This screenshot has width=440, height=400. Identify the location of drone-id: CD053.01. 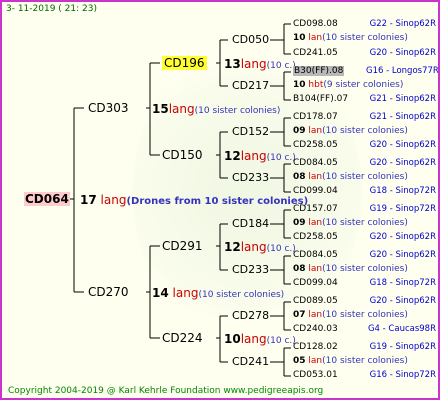
(315, 375).